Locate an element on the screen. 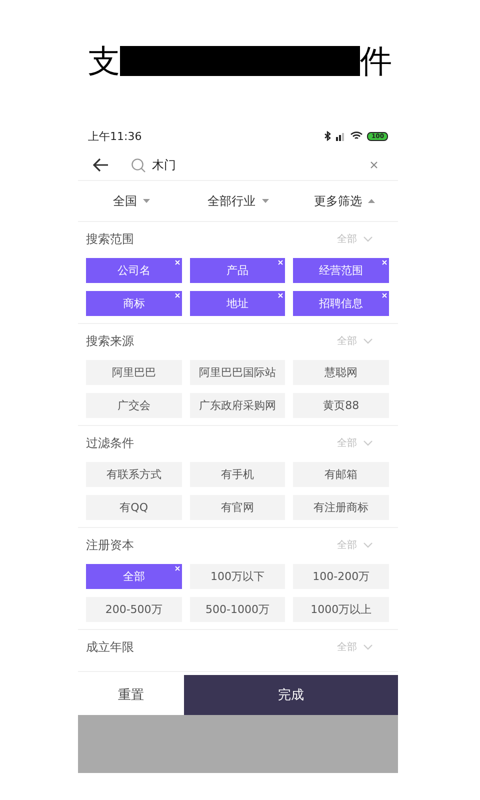 The width and height of the screenshot is (480, 800). option-chip: 100万以下 is located at coordinates (238, 576).